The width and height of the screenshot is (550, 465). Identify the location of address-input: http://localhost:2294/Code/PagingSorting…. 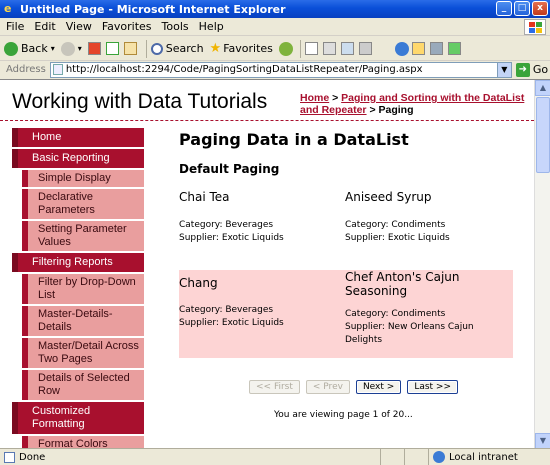
(280, 69).